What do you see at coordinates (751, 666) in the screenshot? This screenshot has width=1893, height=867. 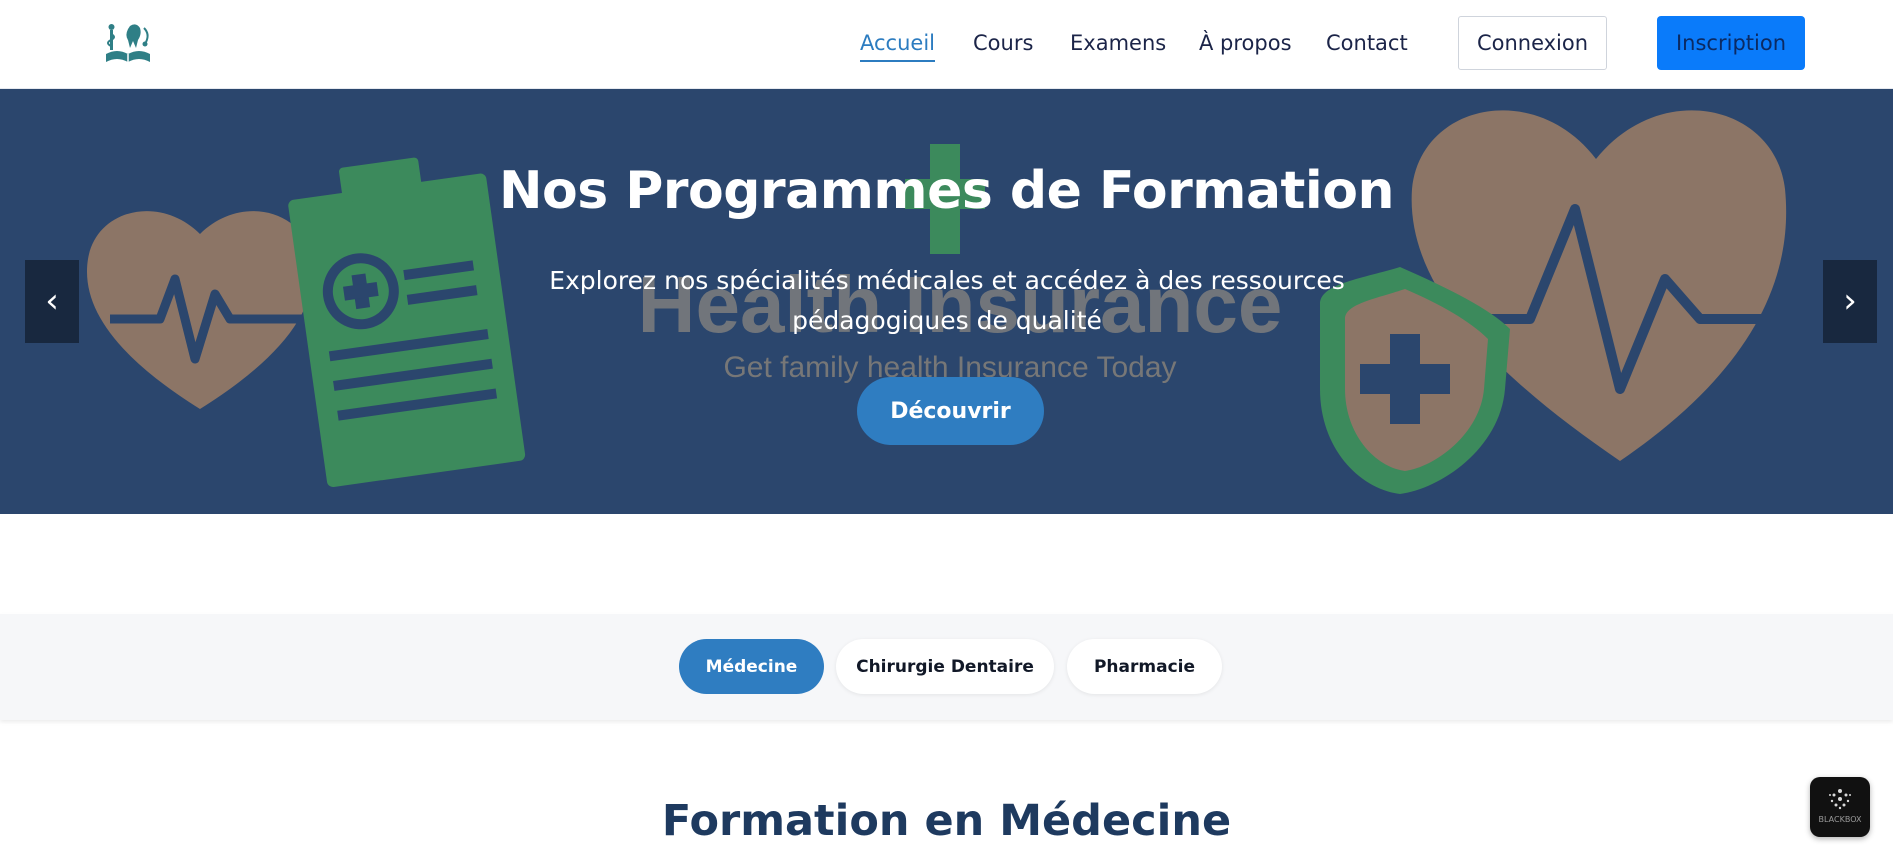 I see `tab-medecine: Médecine` at bounding box center [751, 666].